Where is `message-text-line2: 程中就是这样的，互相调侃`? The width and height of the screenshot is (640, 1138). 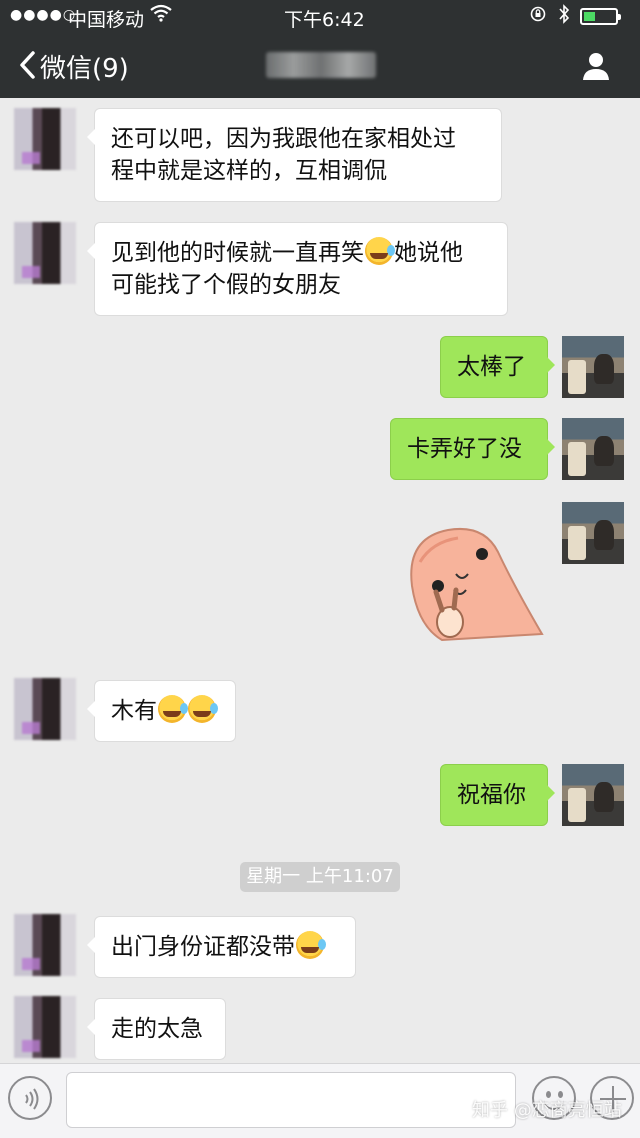 message-text-line2: 程中就是这样的，互相调侃 is located at coordinates (249, 171).